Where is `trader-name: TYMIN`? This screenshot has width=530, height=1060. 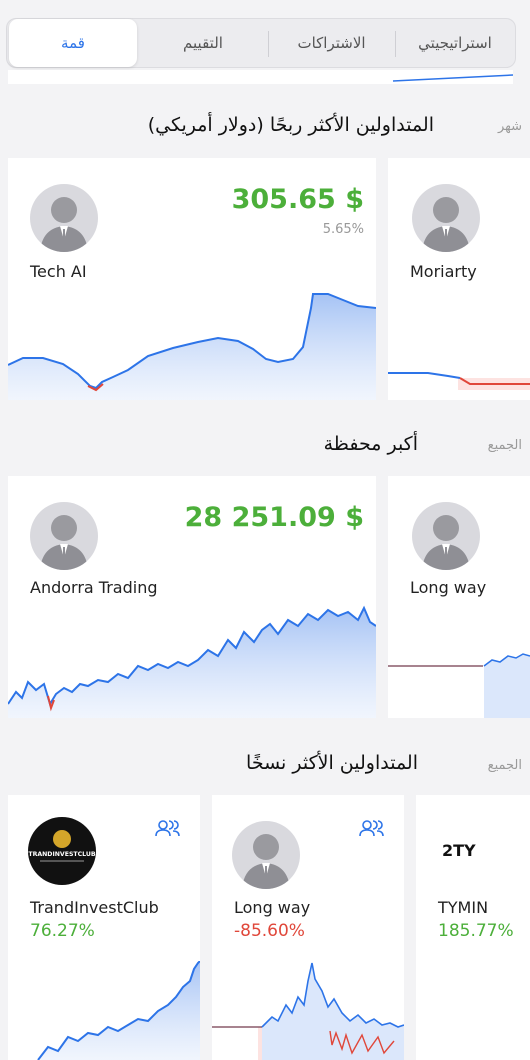 trader-name: TYMIN is located at coordinates (463, 907).